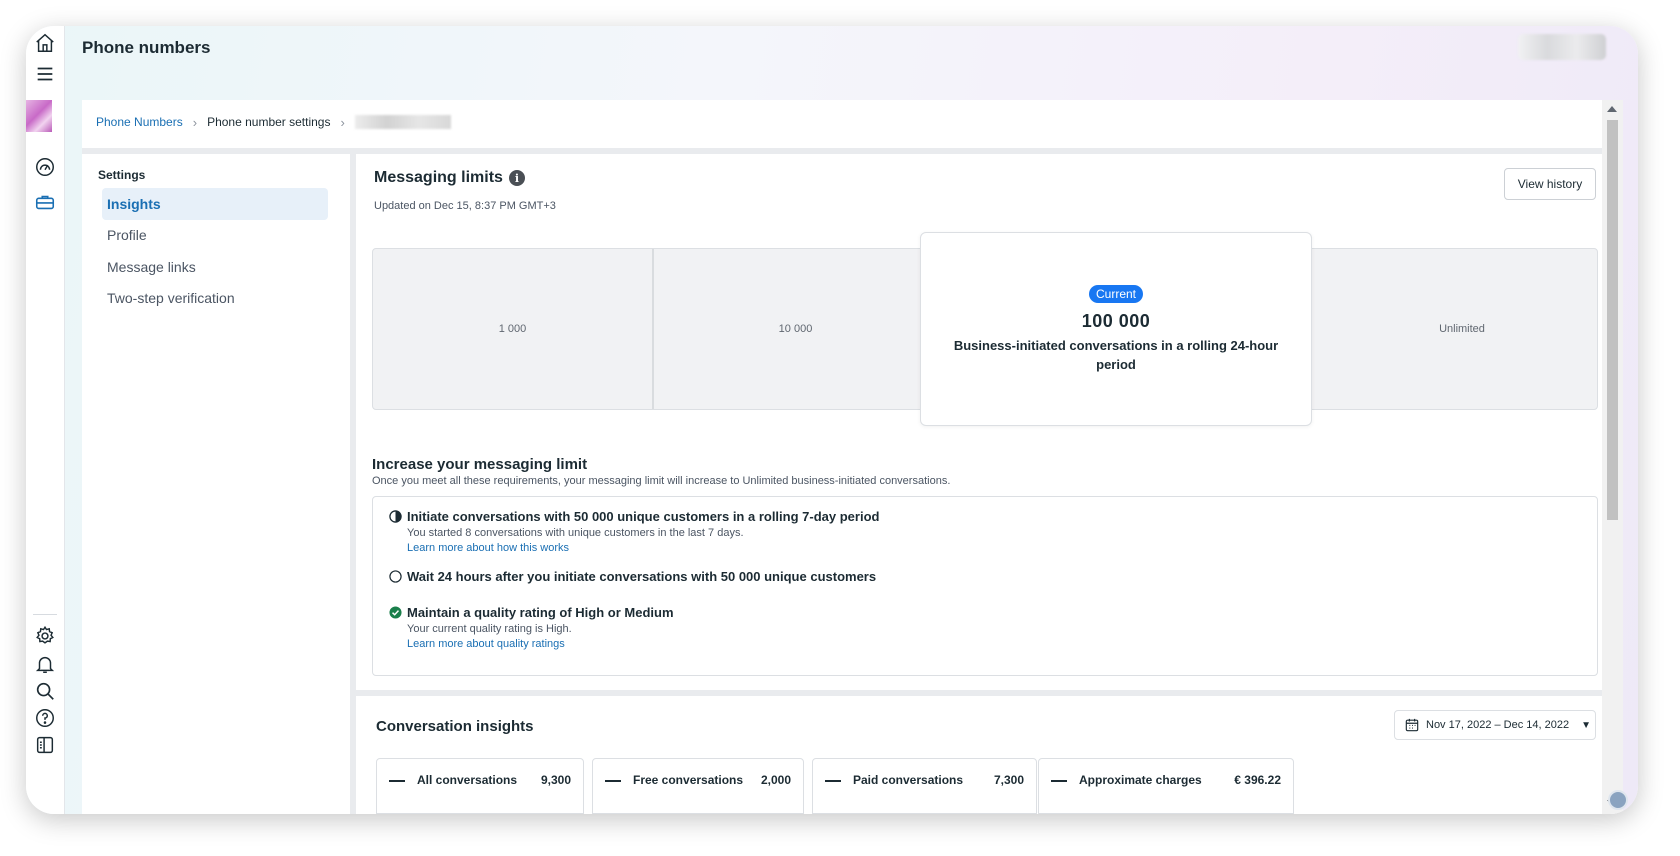 This screenshot has width=1680, height=856. Describe the element at coordinates (455, 726) in the screenshot. I see `conversation-insights-title: Conversation insights` at that location.